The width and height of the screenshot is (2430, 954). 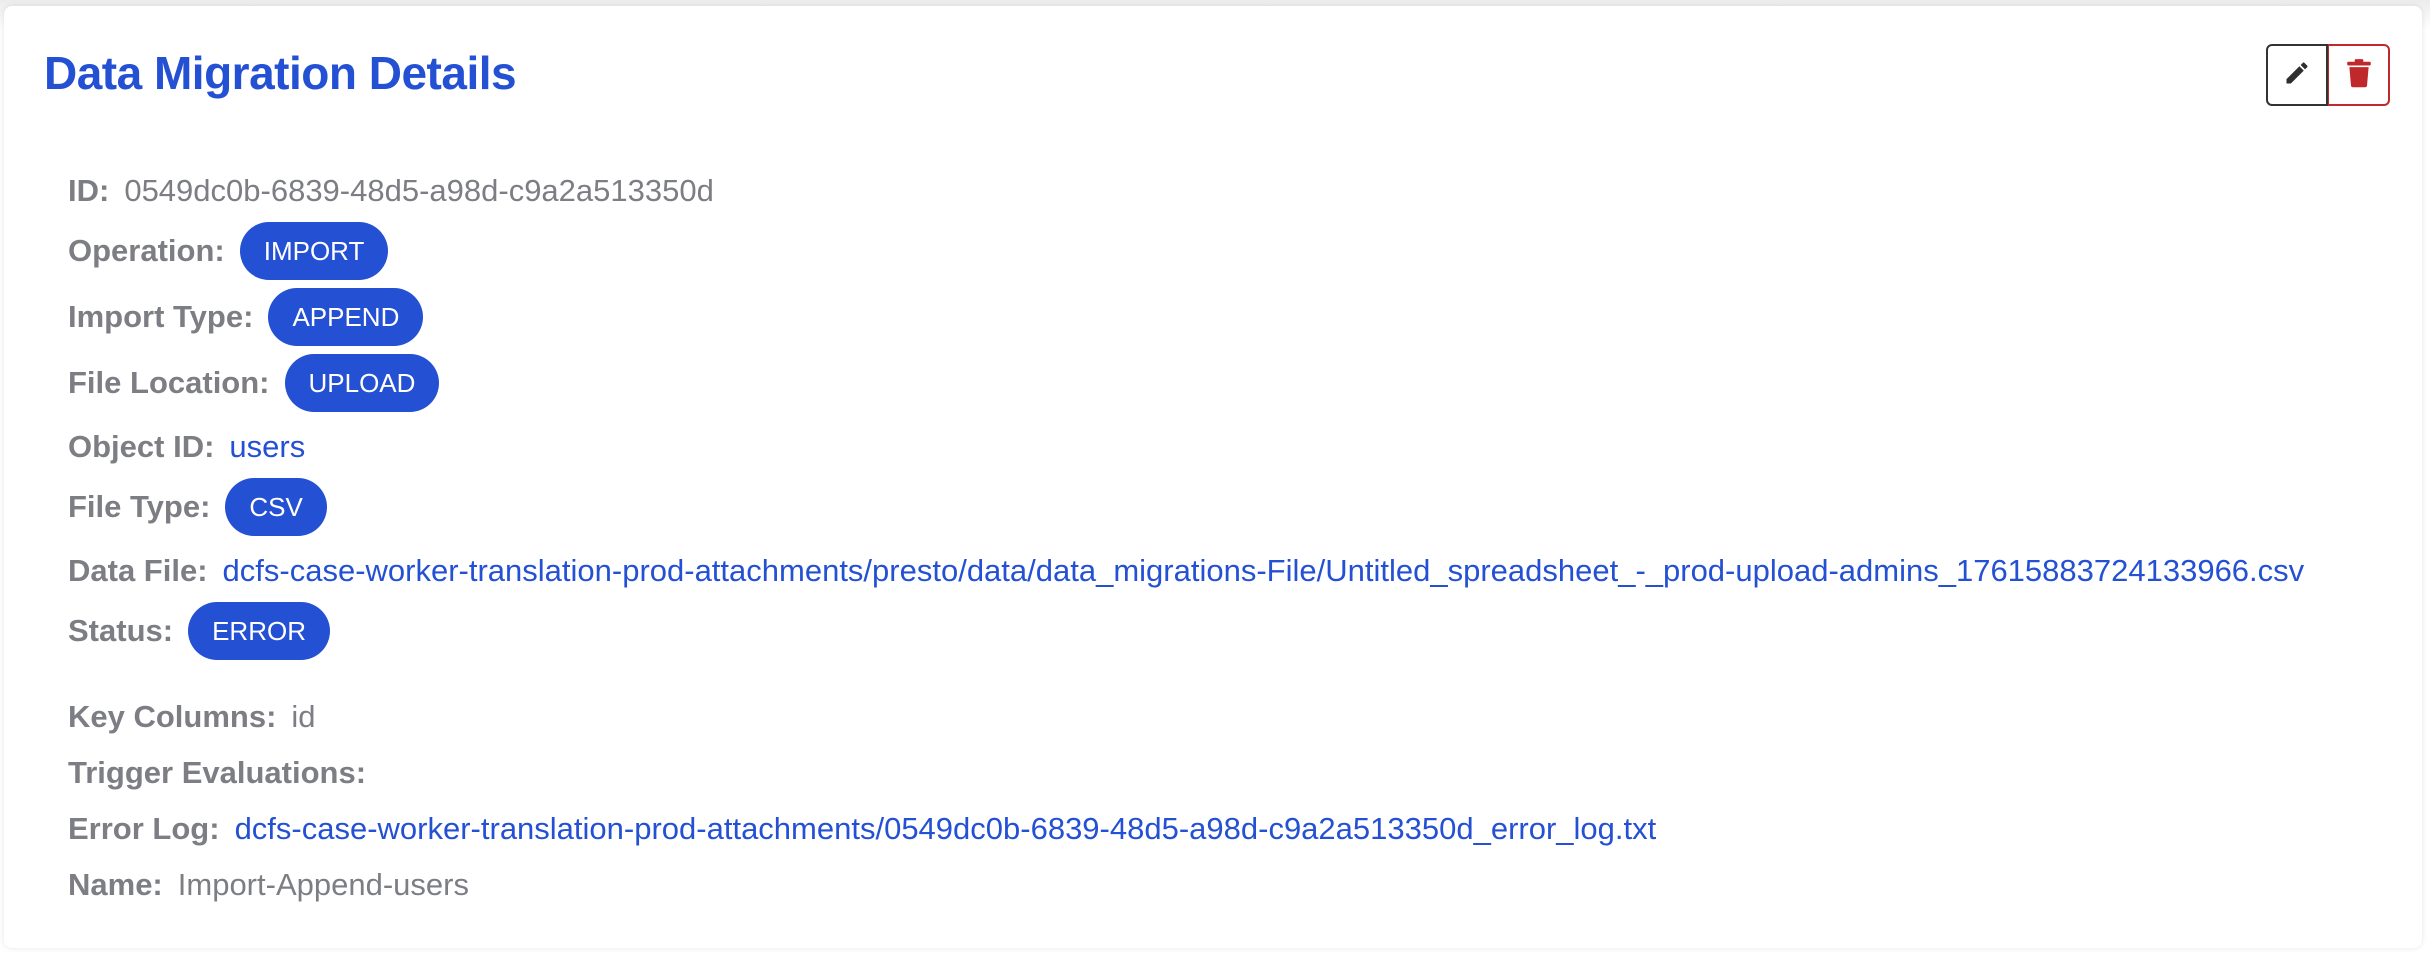 I want to click on field-operation: Operation: IMPORT, so click(x=228, y=251).